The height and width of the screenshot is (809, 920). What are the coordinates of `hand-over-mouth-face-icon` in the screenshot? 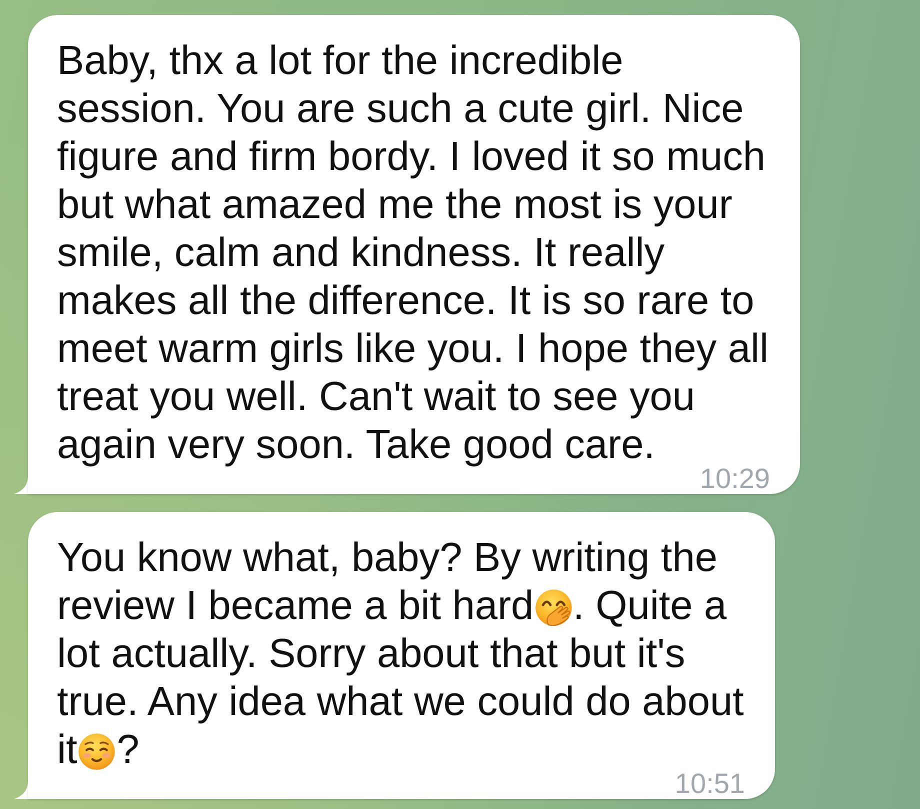 It's located at (553, 607).